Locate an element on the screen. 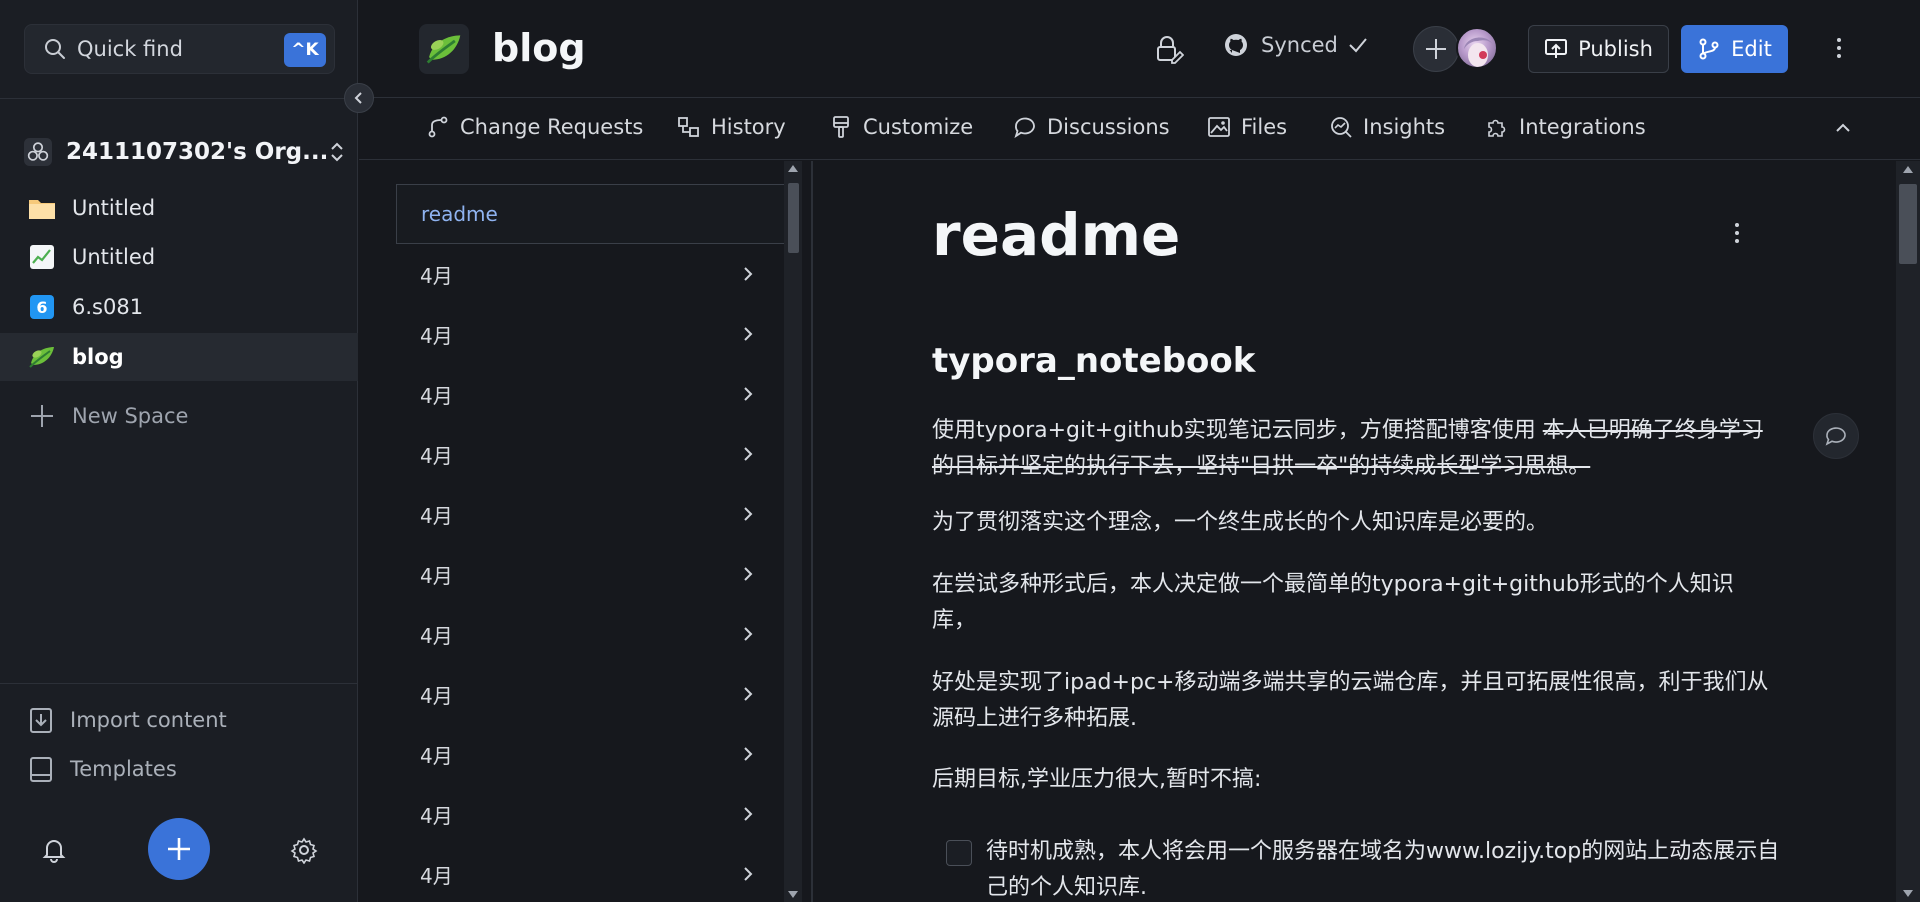  tab-label: Files is located at coordinates (1264, 127).